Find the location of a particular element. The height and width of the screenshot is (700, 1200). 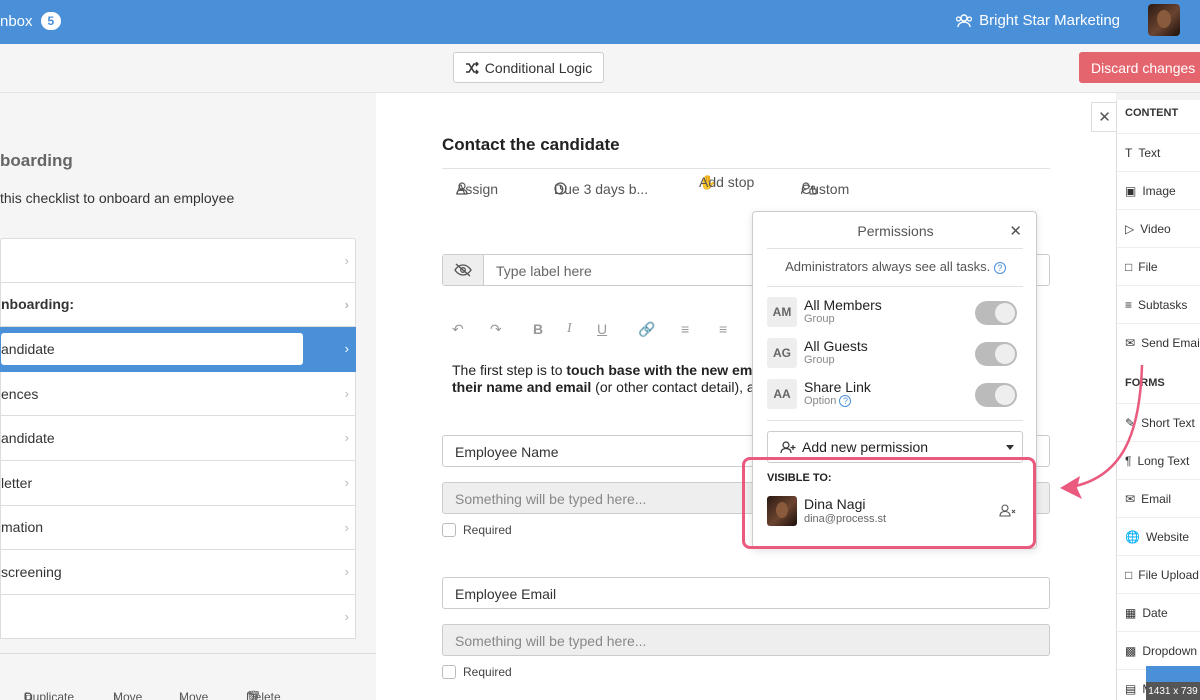

bold-icon: B is located at coordinates (538, 329).